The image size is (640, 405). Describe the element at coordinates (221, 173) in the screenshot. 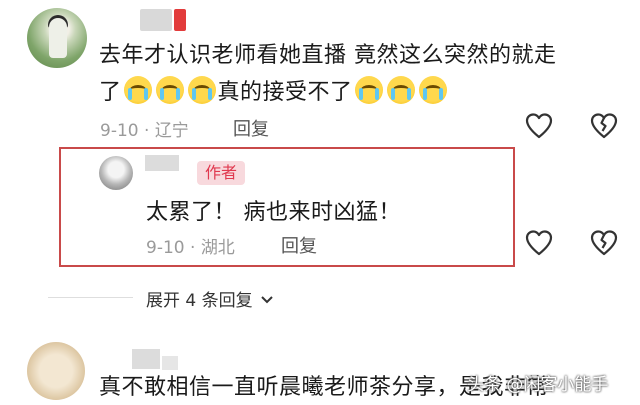

I see `author-badge: 作者` at that location.